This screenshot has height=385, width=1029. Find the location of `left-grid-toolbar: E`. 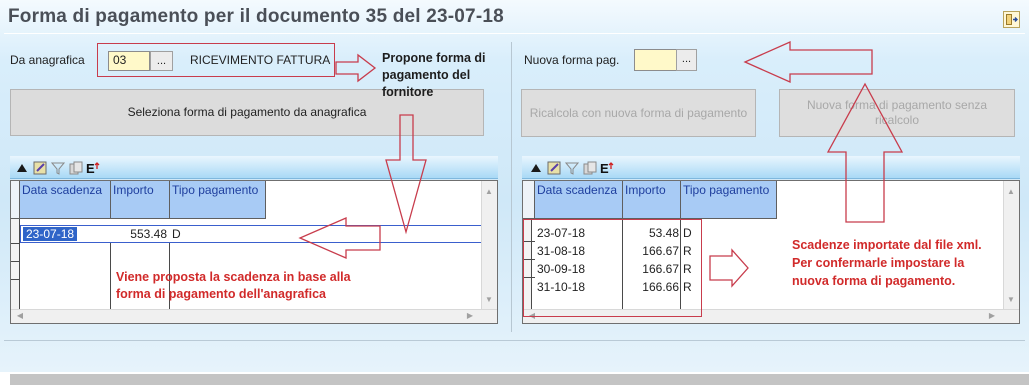

left-grid-toolbar: E is located at coordinates (254, 167).